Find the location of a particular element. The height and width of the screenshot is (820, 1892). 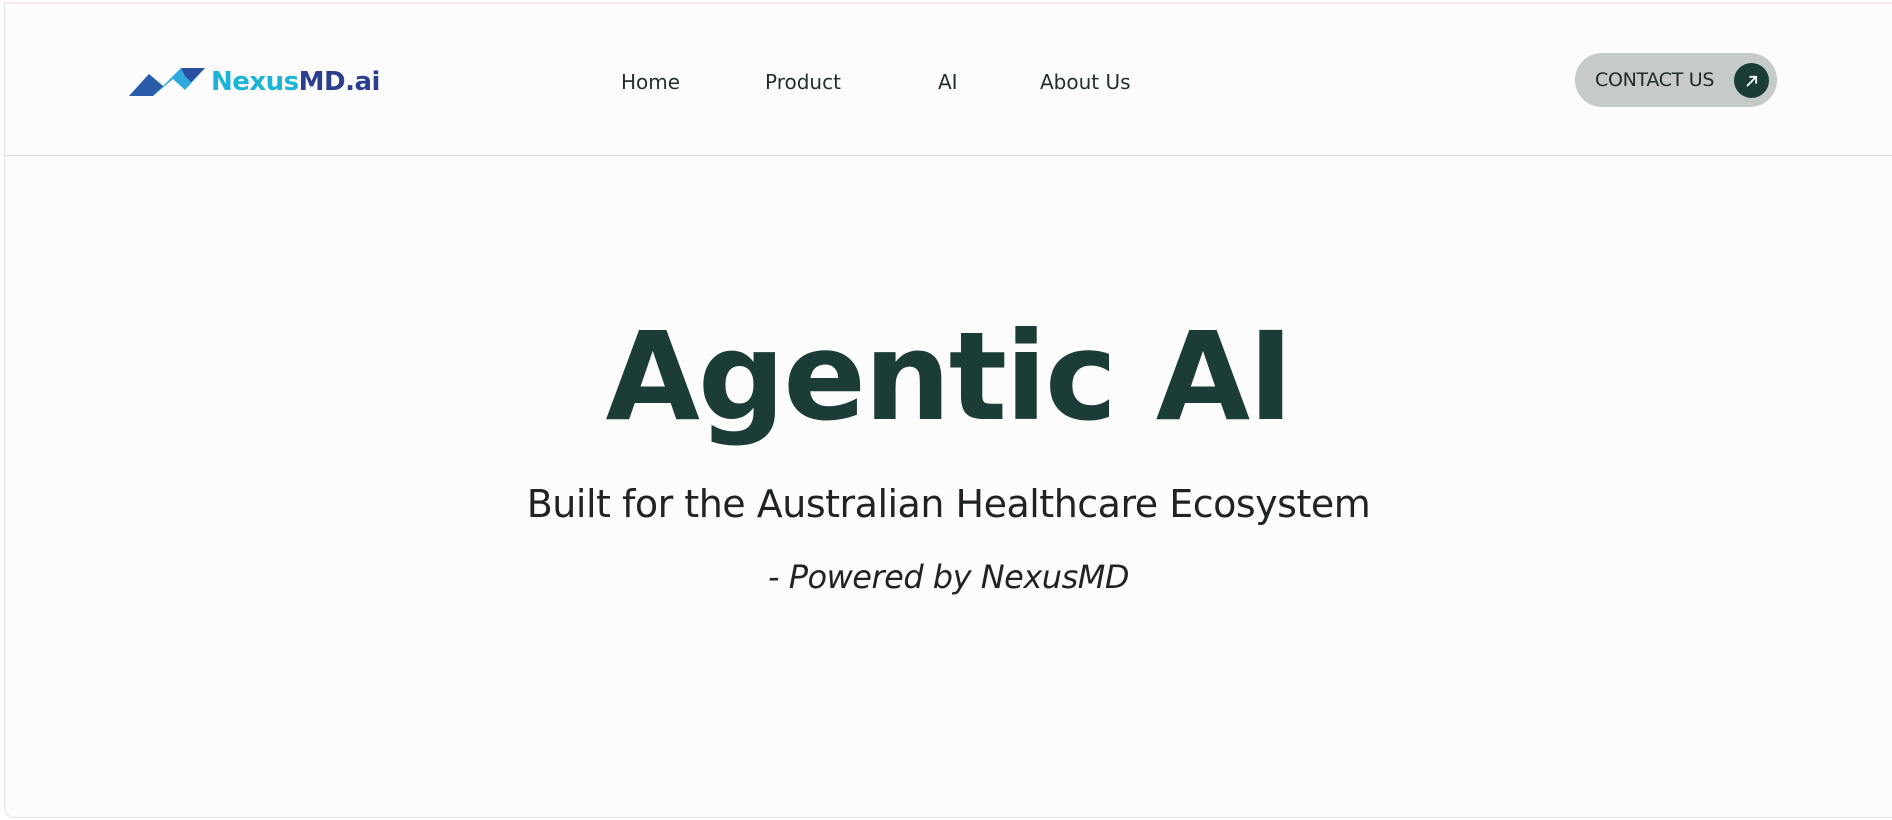

contact-us-label: CONTACT US is located at coordinates (1655, 80).